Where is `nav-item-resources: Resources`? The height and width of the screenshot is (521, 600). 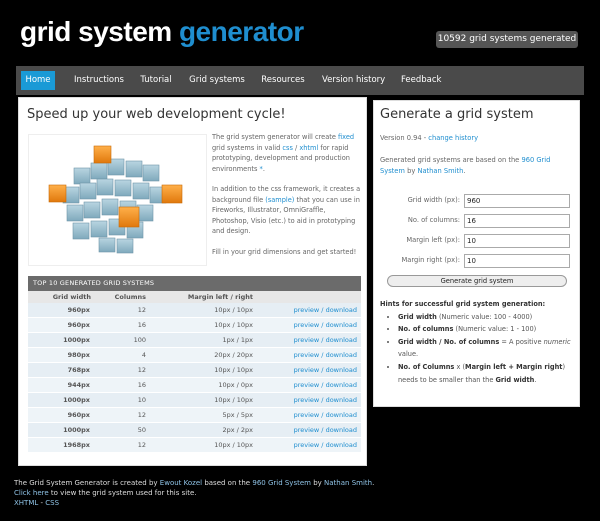
nav-item-resources: Resources is located at coordinates (283, 80).